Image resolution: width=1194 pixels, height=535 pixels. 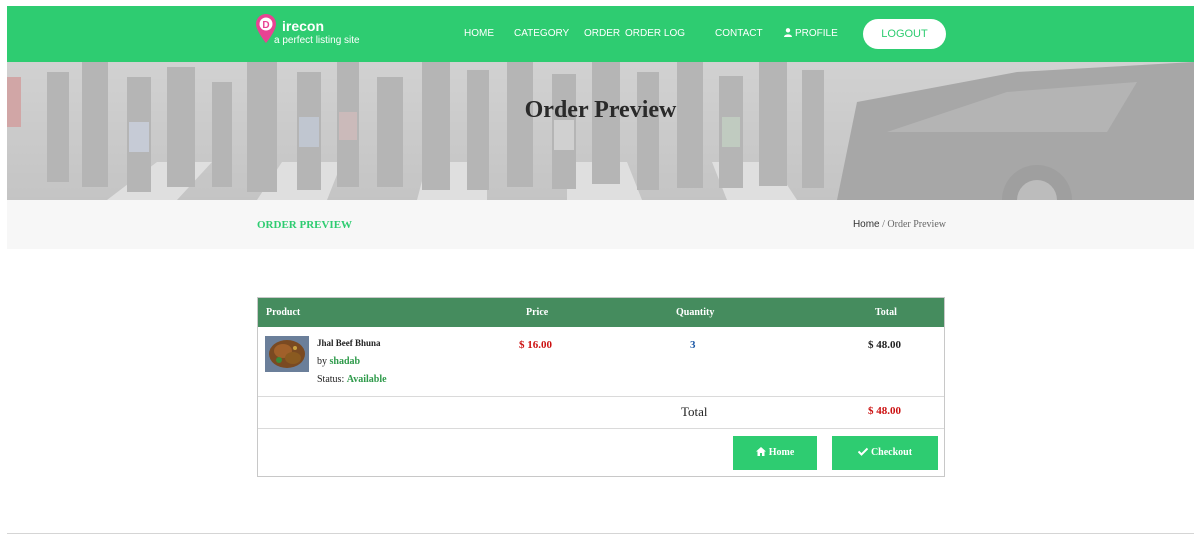 What do you see at coordinates (601, 312) in the screenshot?
I see `table-header: Product Price Quantity Total` at bounding box center [601, 312].